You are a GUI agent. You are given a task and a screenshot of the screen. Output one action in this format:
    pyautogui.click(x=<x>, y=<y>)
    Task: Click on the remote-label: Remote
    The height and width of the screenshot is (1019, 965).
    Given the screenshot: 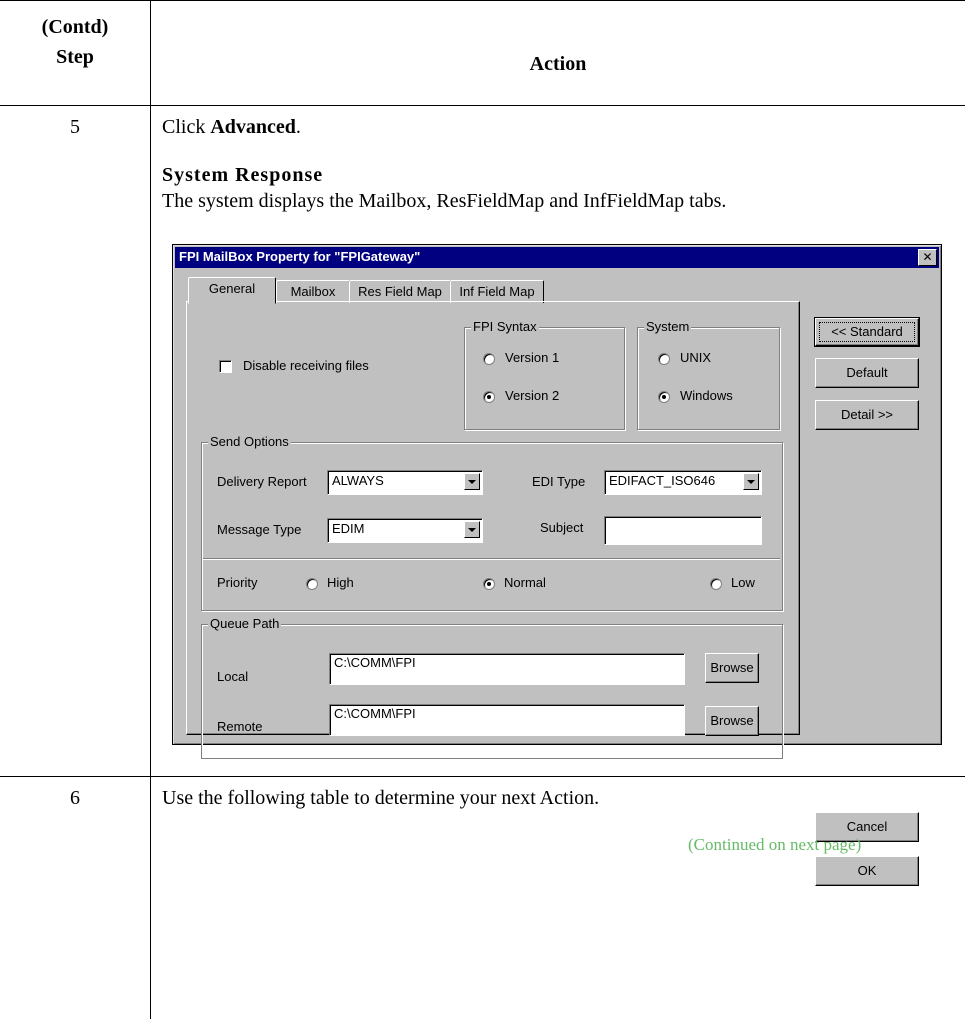 What is the action you would take?
    pyautogui.click(x=240, y=726)
    